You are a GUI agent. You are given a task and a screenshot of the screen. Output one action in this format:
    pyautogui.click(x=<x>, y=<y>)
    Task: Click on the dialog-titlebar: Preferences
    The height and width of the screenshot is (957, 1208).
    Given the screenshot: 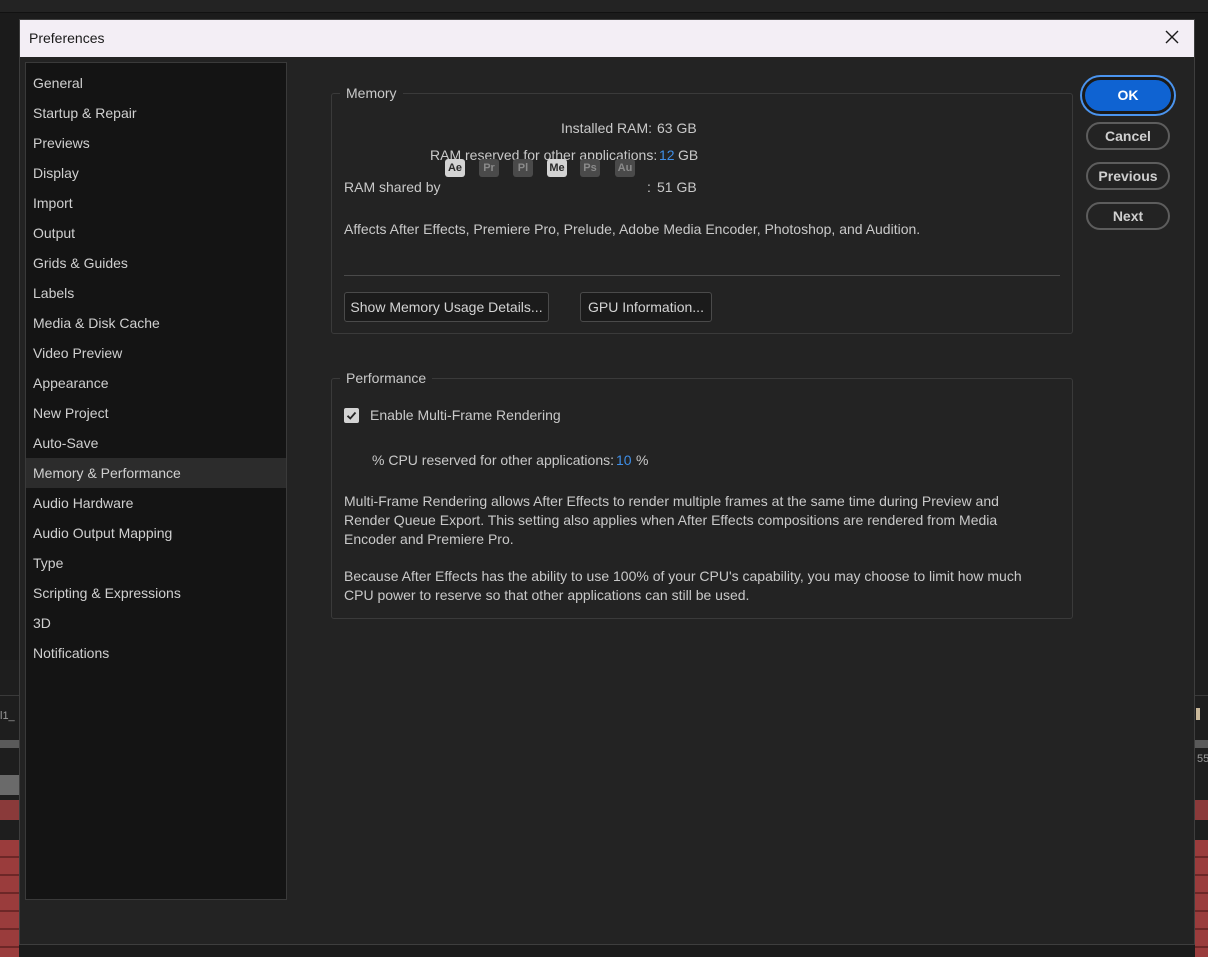 What is the action you would take?
    pyautogui.click(x=607, y=38)
    